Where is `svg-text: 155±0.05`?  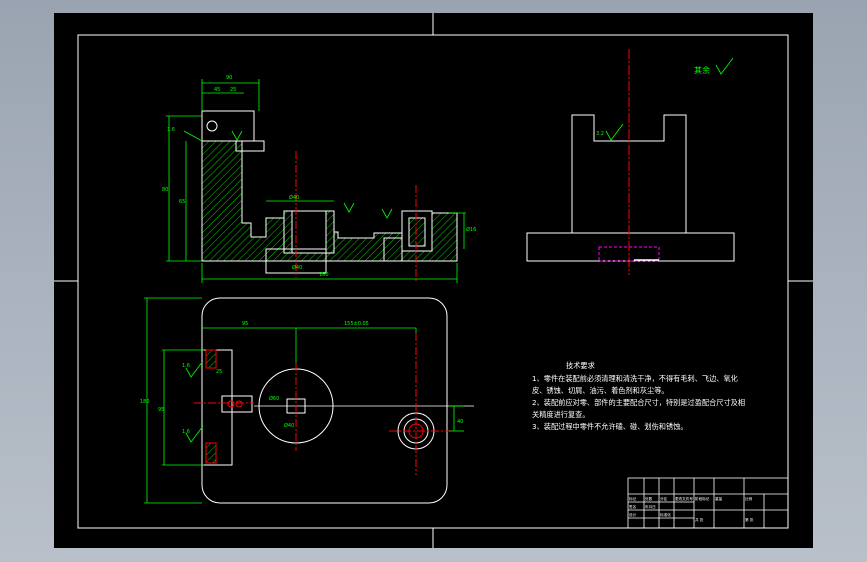 svg-text: 155±0.05 is located at coordinates (356, 324).